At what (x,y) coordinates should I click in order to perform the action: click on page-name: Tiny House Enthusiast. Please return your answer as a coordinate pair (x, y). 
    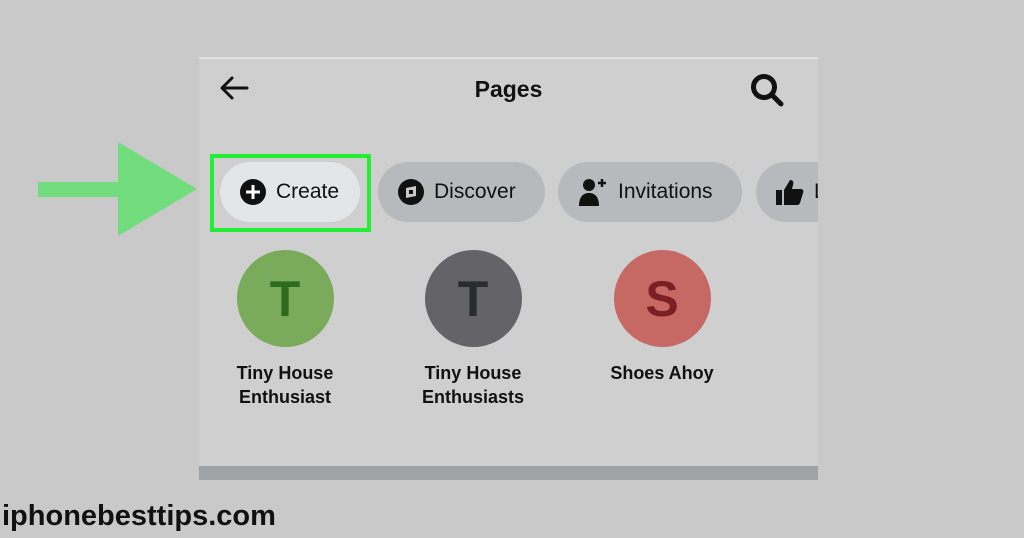
    Looking at the image, I should click on (285, 385).